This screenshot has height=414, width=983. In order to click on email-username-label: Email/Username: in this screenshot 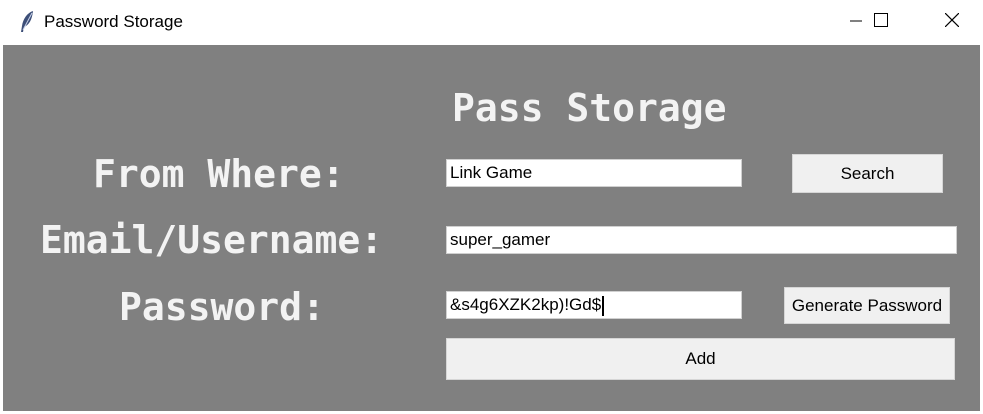, I will do `click(212, 240)`.